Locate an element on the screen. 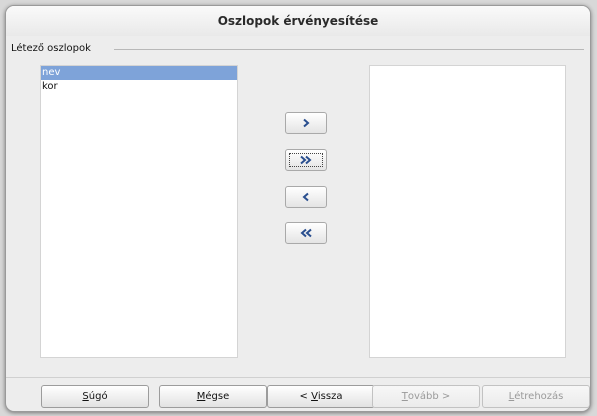  add-all-button is located at coordinates (306, 160).